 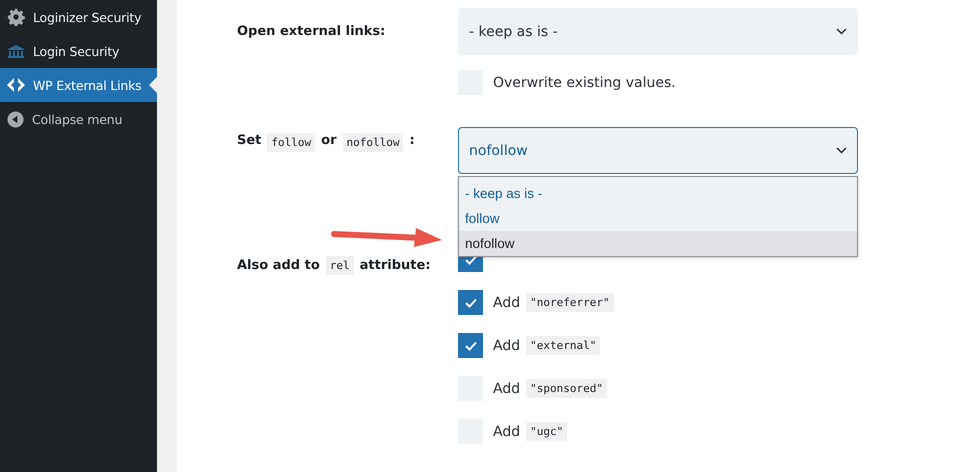 I want to click on code-label: "noreferrer", so click(x=570, y=302).